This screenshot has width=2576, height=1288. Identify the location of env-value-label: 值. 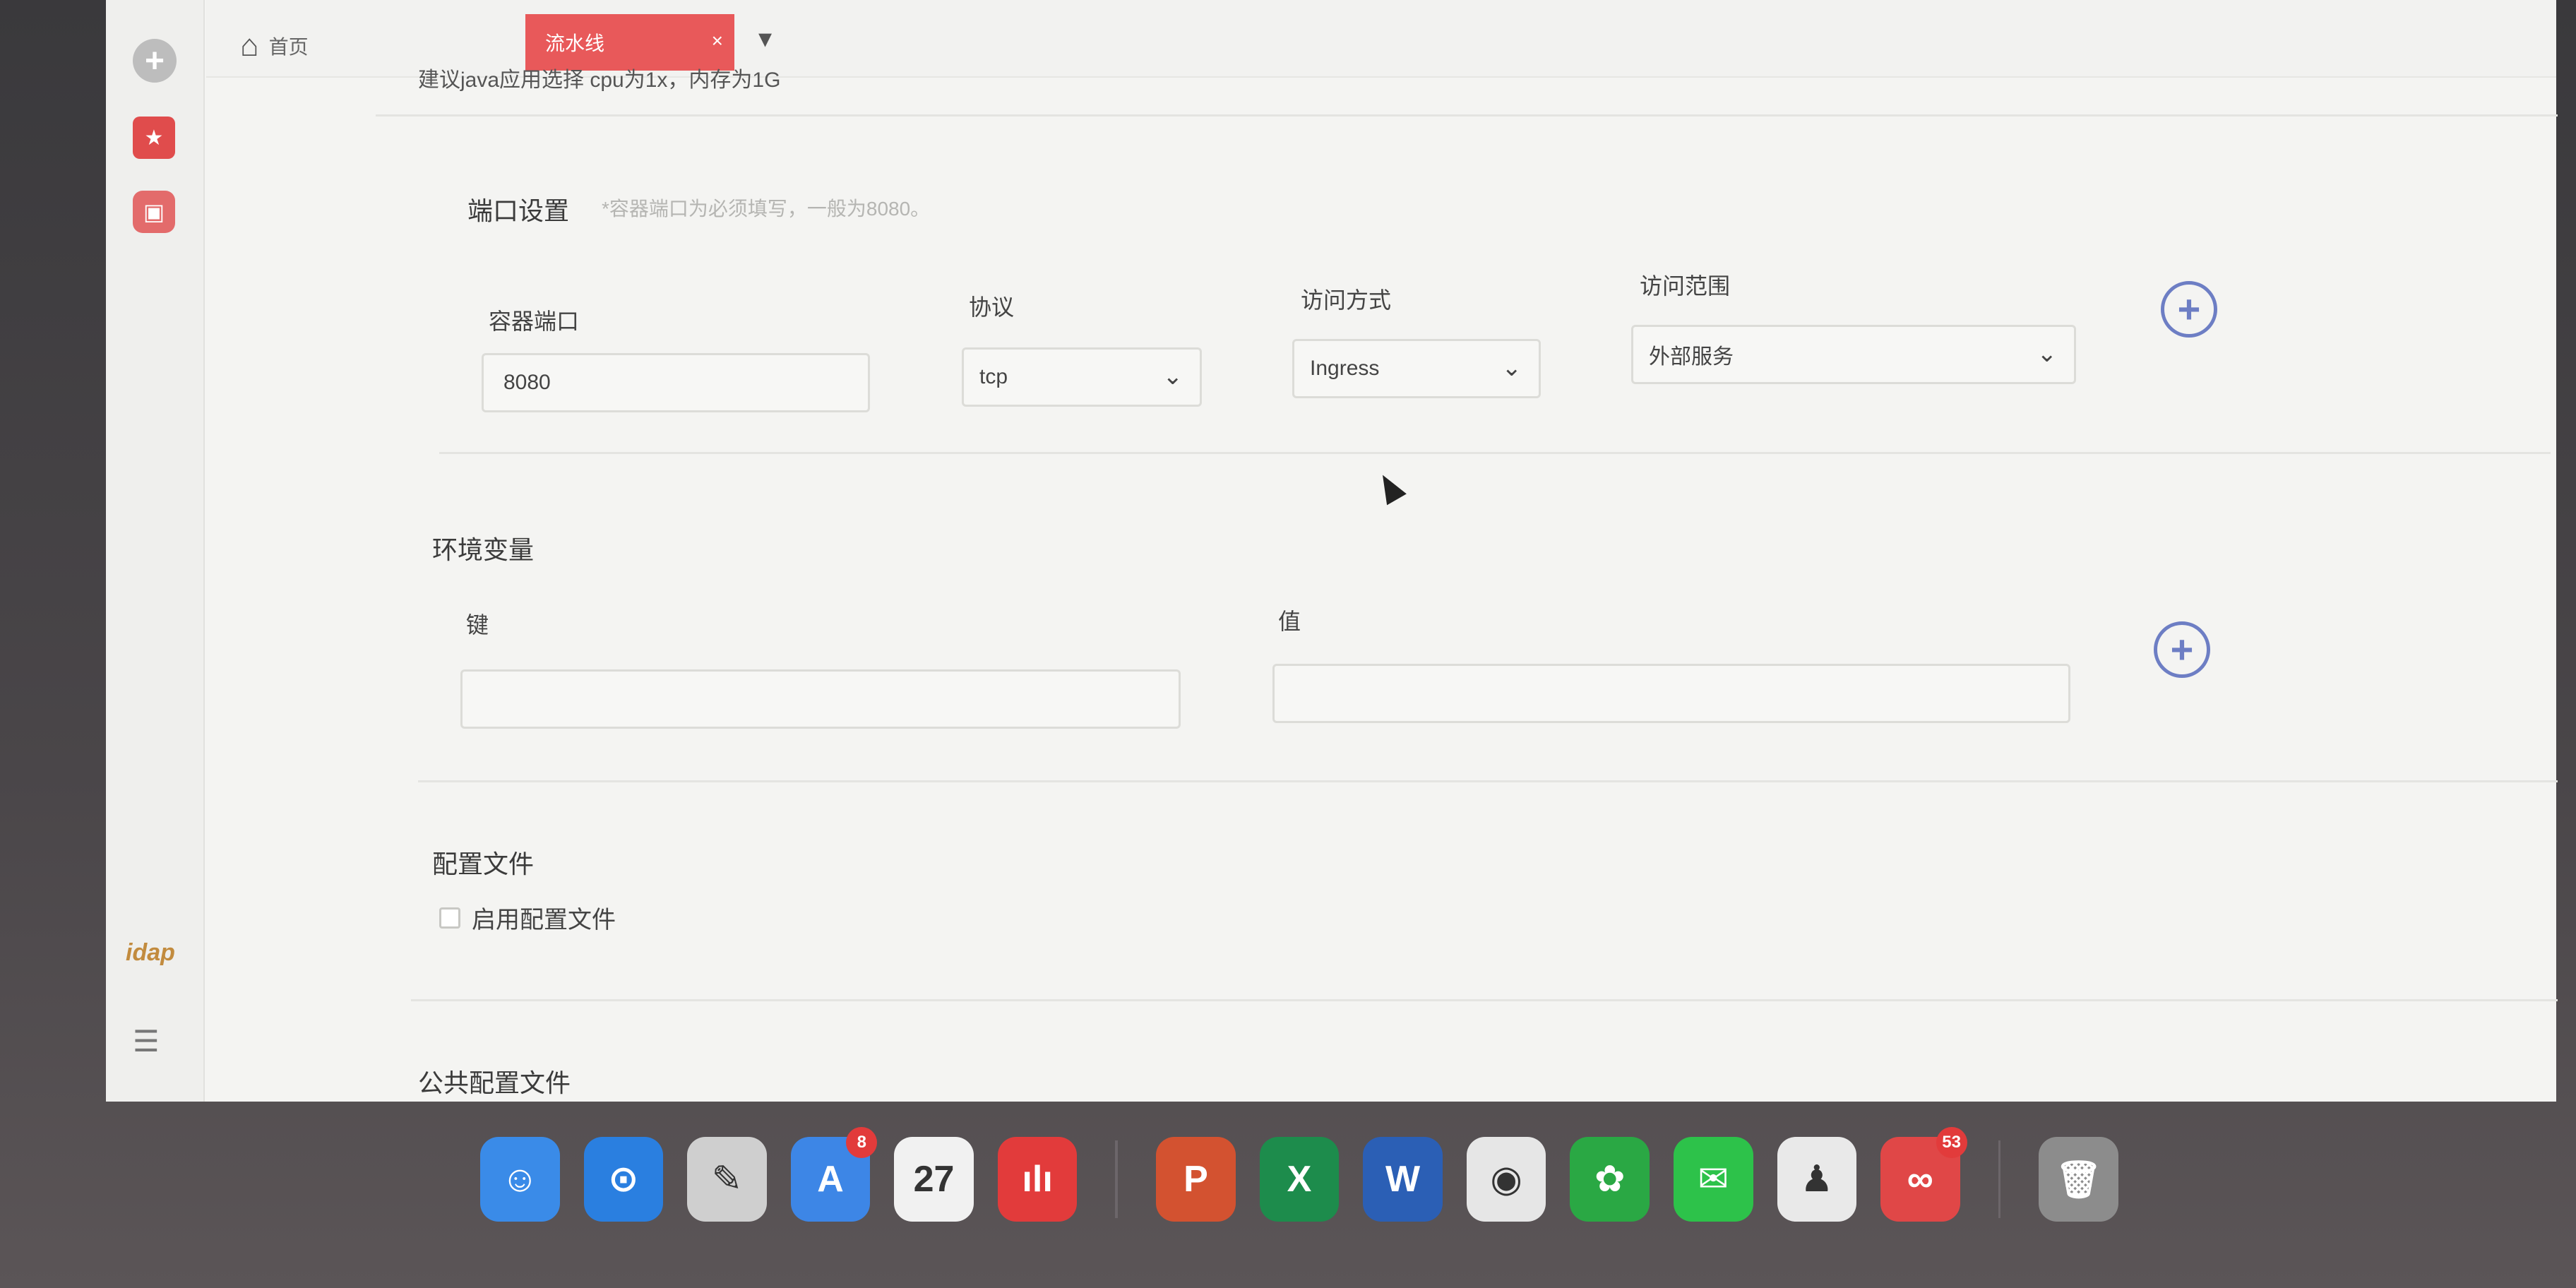
(1289, 621).